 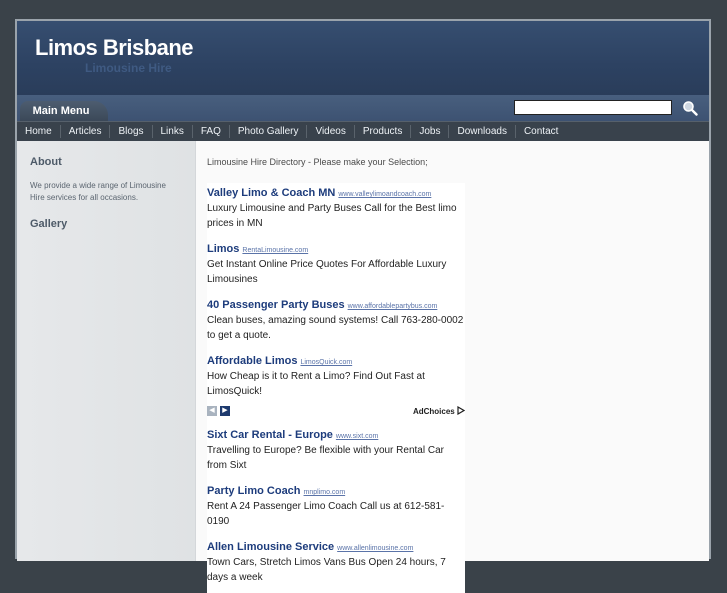 What do you see at coordinates (357, 436) in the screenshot?
I see `ad-url: www.sixt.com` at bounding box center [357, 436].